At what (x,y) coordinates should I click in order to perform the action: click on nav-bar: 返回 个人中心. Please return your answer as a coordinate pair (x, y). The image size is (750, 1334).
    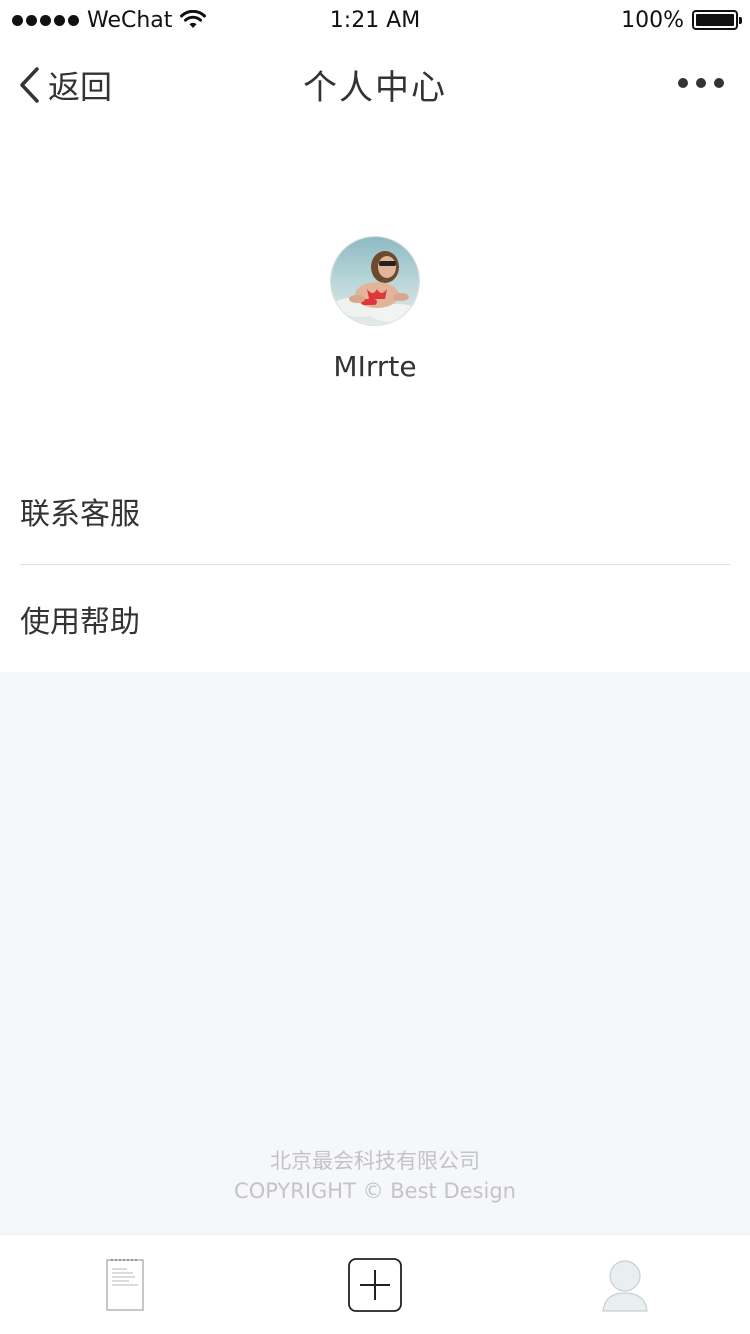
    Looking at the image, I should click on (375, 84).